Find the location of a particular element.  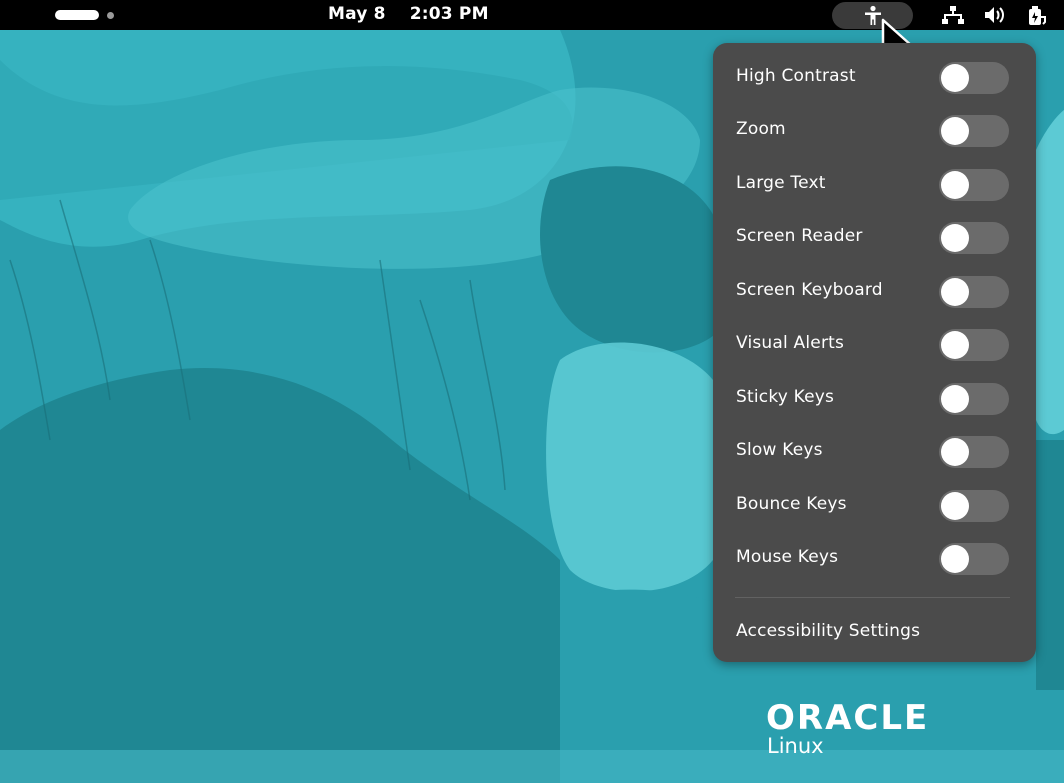

menu-item-zoom: Zoom is located at coordinates (874, 130).